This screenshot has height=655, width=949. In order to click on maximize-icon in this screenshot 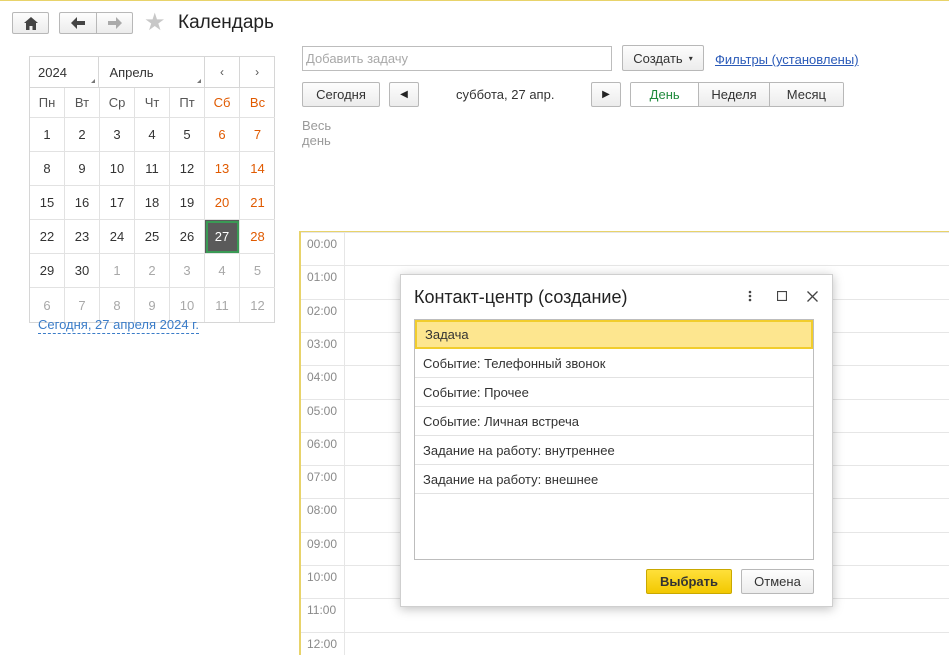, I will do `click(782, 296)`.